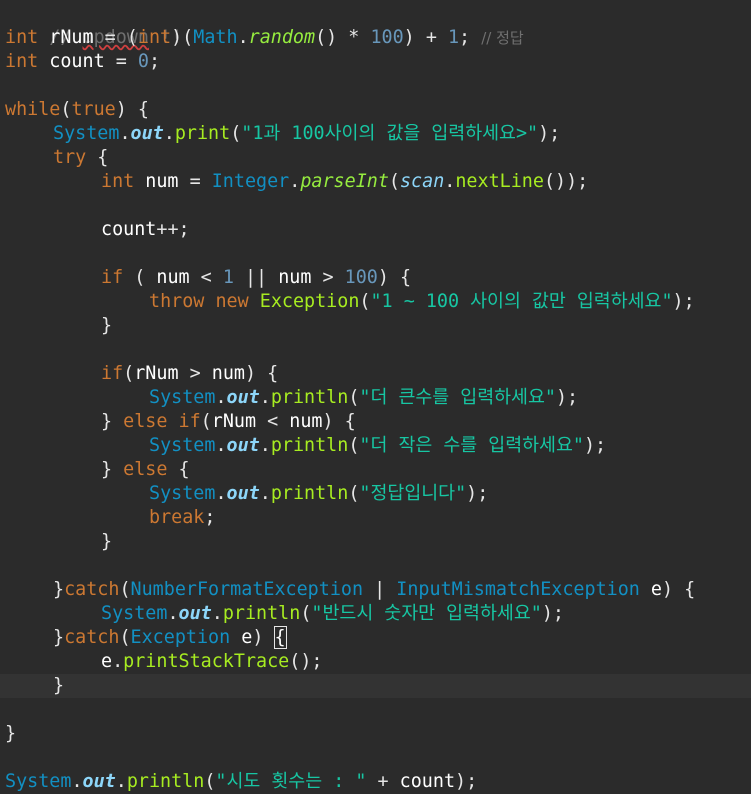  I want to click on code-line-26: System.out.println("반드시 숫자만 입력하세요");, so click(332, 614).